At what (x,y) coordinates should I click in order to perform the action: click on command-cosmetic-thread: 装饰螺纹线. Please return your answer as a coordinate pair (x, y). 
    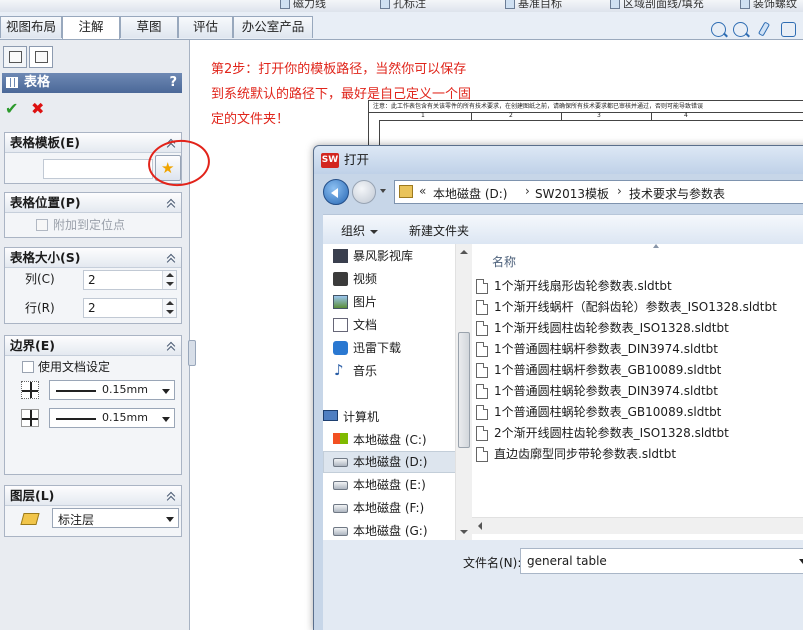
    Looking at the image, I should click on (771, 6).